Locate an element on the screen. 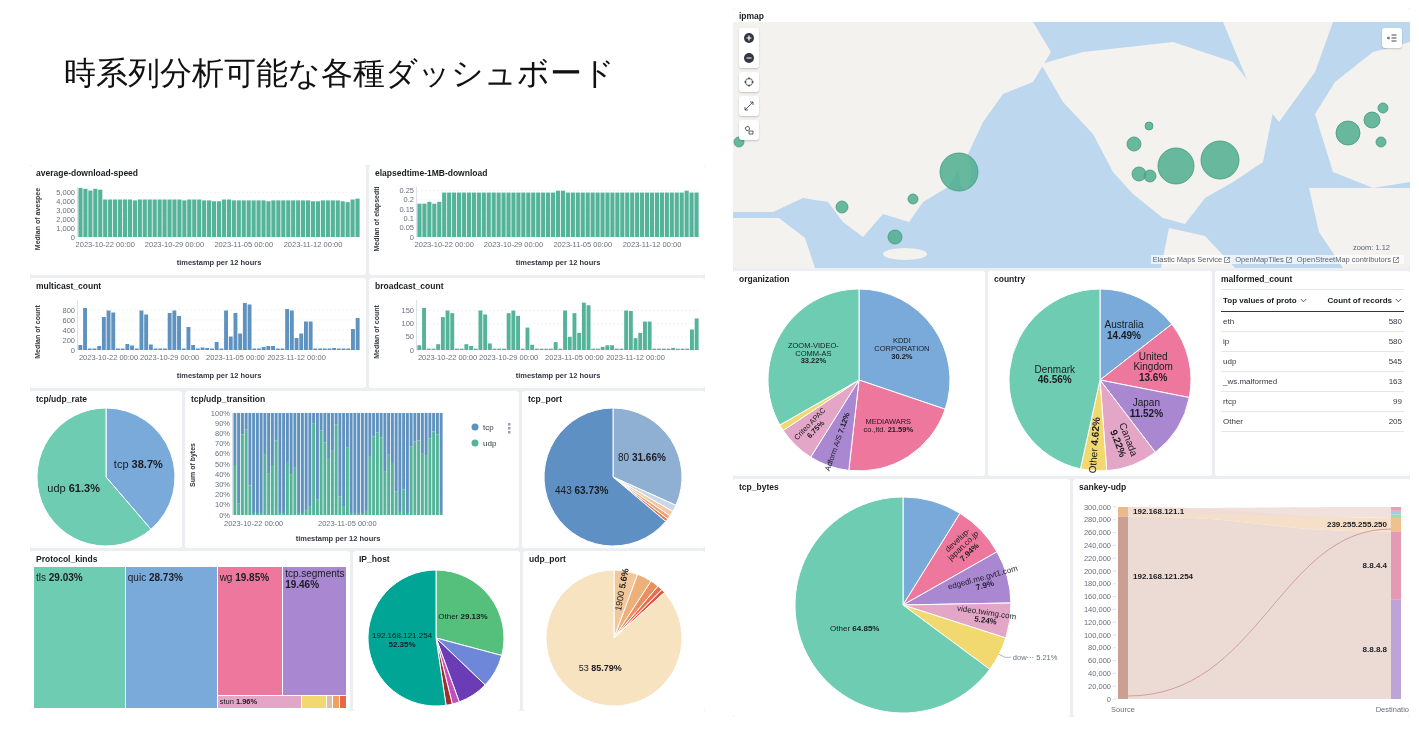 The height and width of the screenshot is (752, 1419). panel-title: multicast_count is located at coordinates (69, 286).